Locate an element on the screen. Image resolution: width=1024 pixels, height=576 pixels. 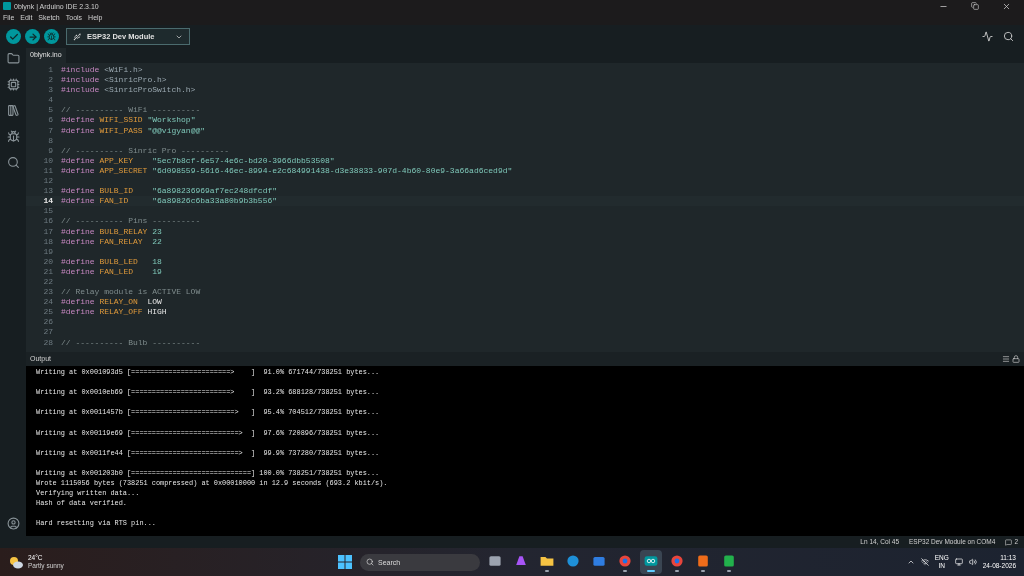
code-line: // ---------- Bulb ---------- is located at coordinates (131, 342).